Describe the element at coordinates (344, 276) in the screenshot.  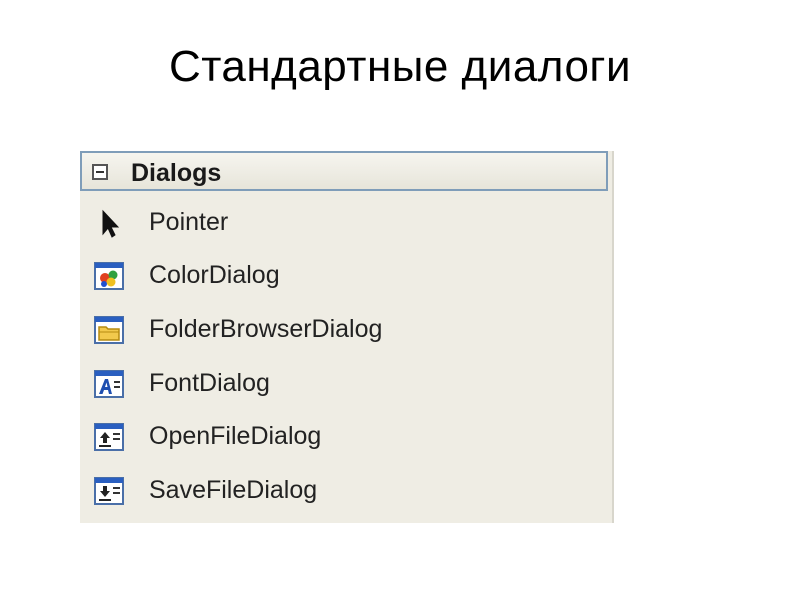
I see `toolbox-item-colordialog: ColorDialog` at that location.